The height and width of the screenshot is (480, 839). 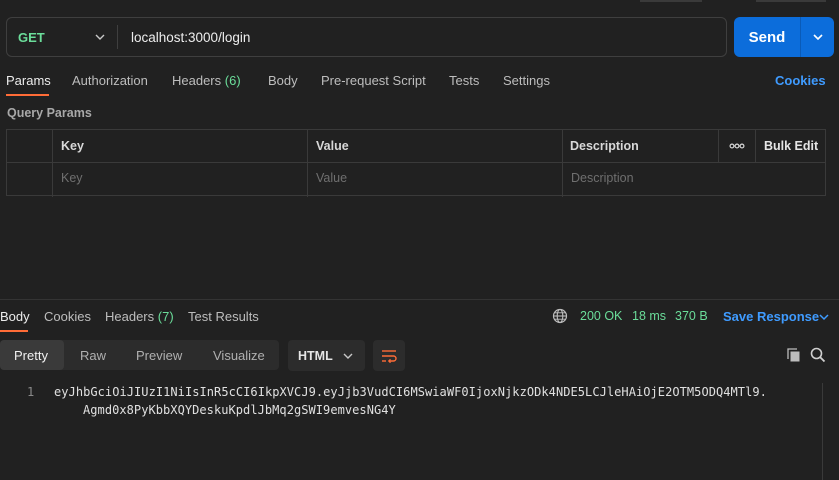 I want to click on wrap-lines-icon, so click(x=389, y=356).